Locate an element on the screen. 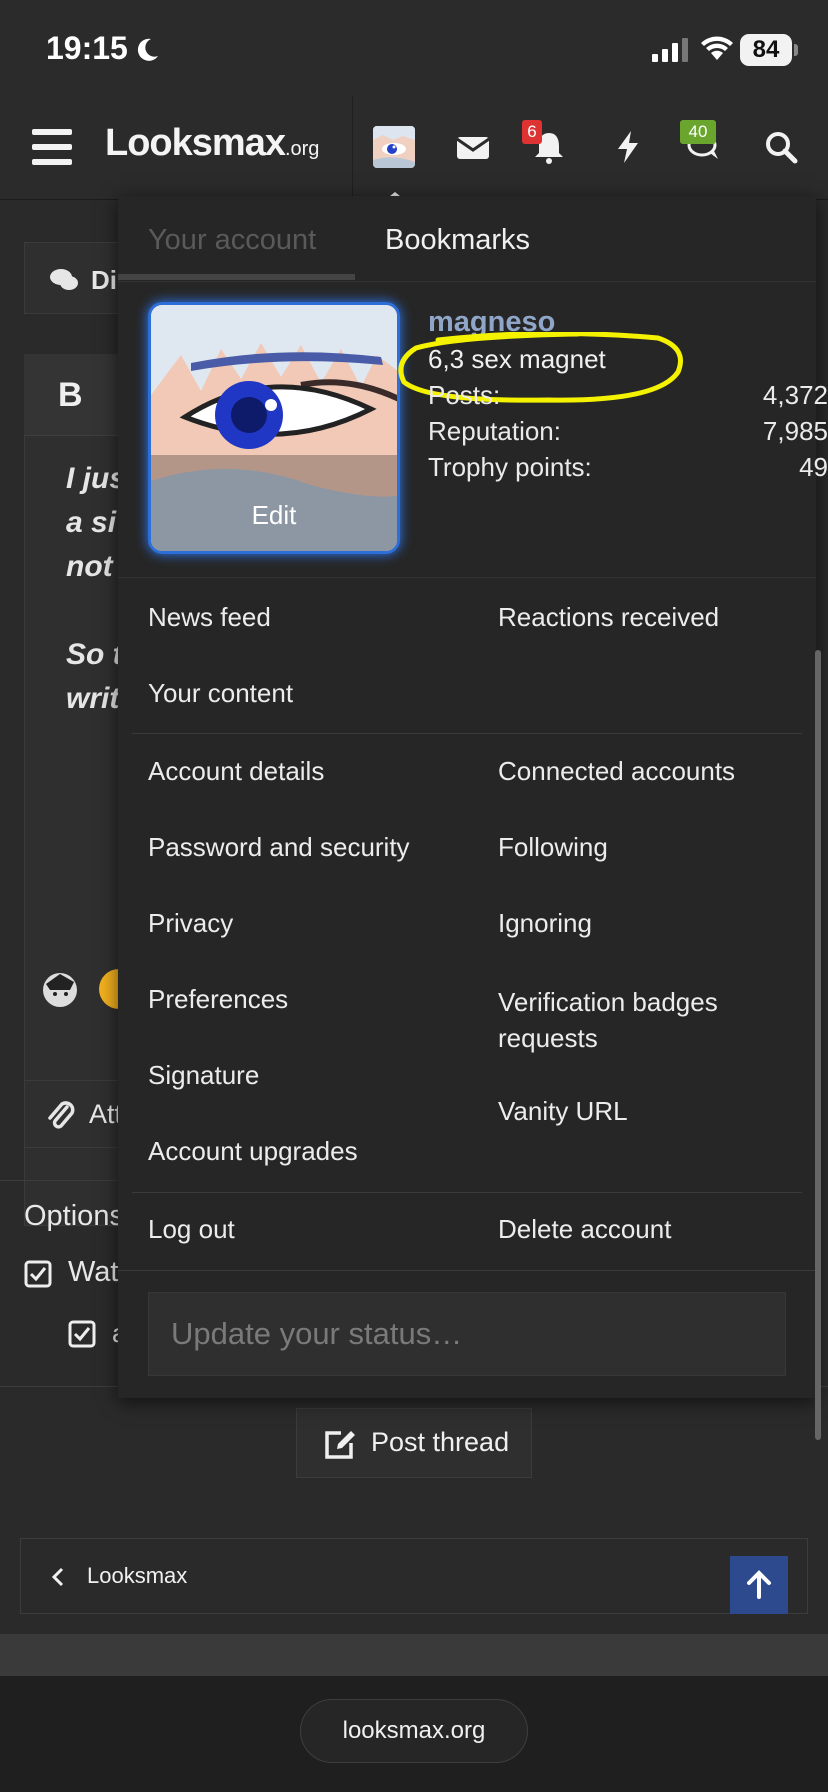  arrow-up-icon is located at coordinates (759, 1584).